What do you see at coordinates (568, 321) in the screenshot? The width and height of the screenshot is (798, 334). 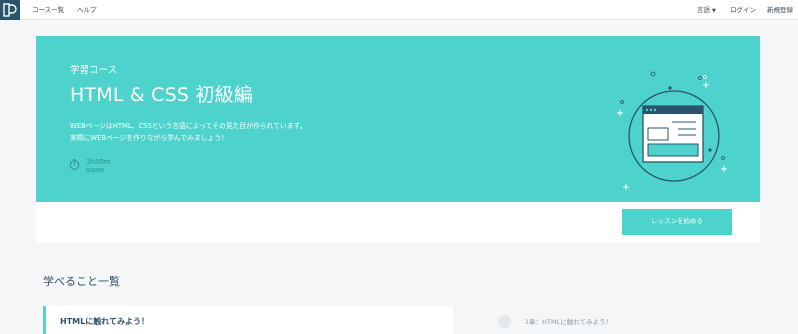 I see `chapter-1-link: 1章：HTMLに触れてみよう！` at bounding box center [568, 321].